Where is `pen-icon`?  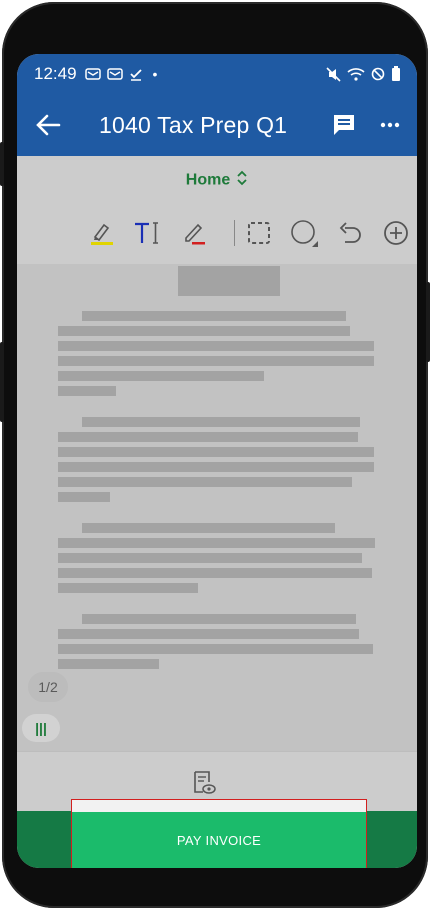
pen-icon is located at coordinates (195, 234).